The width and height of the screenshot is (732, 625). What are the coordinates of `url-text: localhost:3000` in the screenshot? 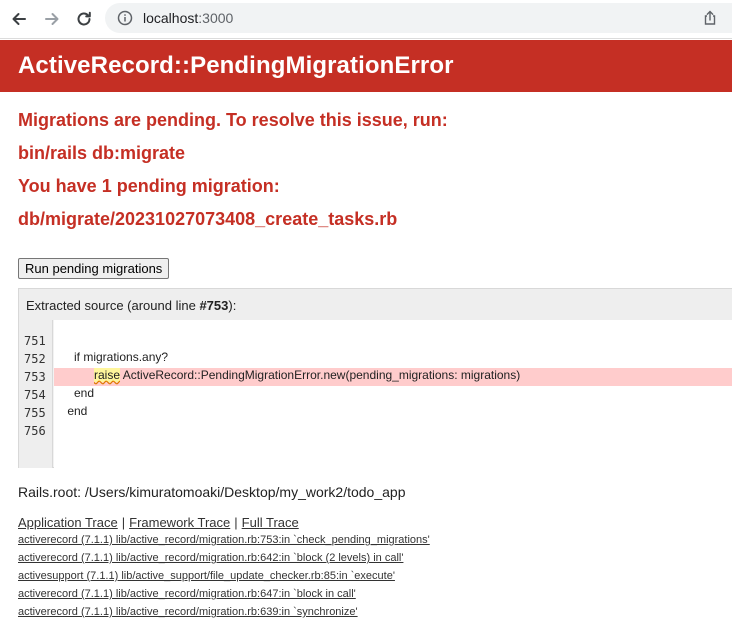 It's located at (188, 18).